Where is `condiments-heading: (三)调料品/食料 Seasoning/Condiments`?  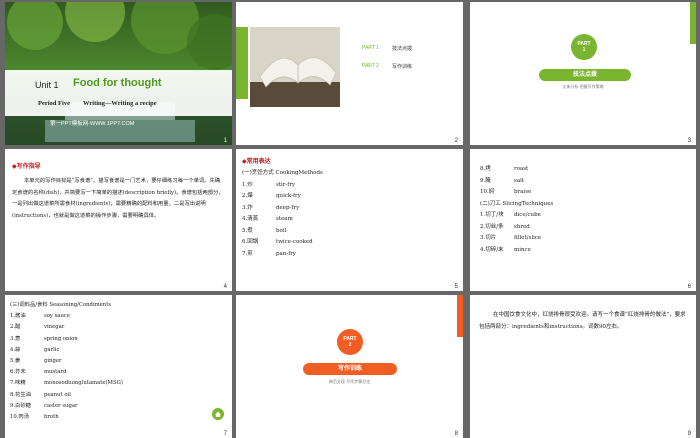
condiments-heading: (三)调料品/食料 Seasoning/Condiments is located at coordinates (61, 305).